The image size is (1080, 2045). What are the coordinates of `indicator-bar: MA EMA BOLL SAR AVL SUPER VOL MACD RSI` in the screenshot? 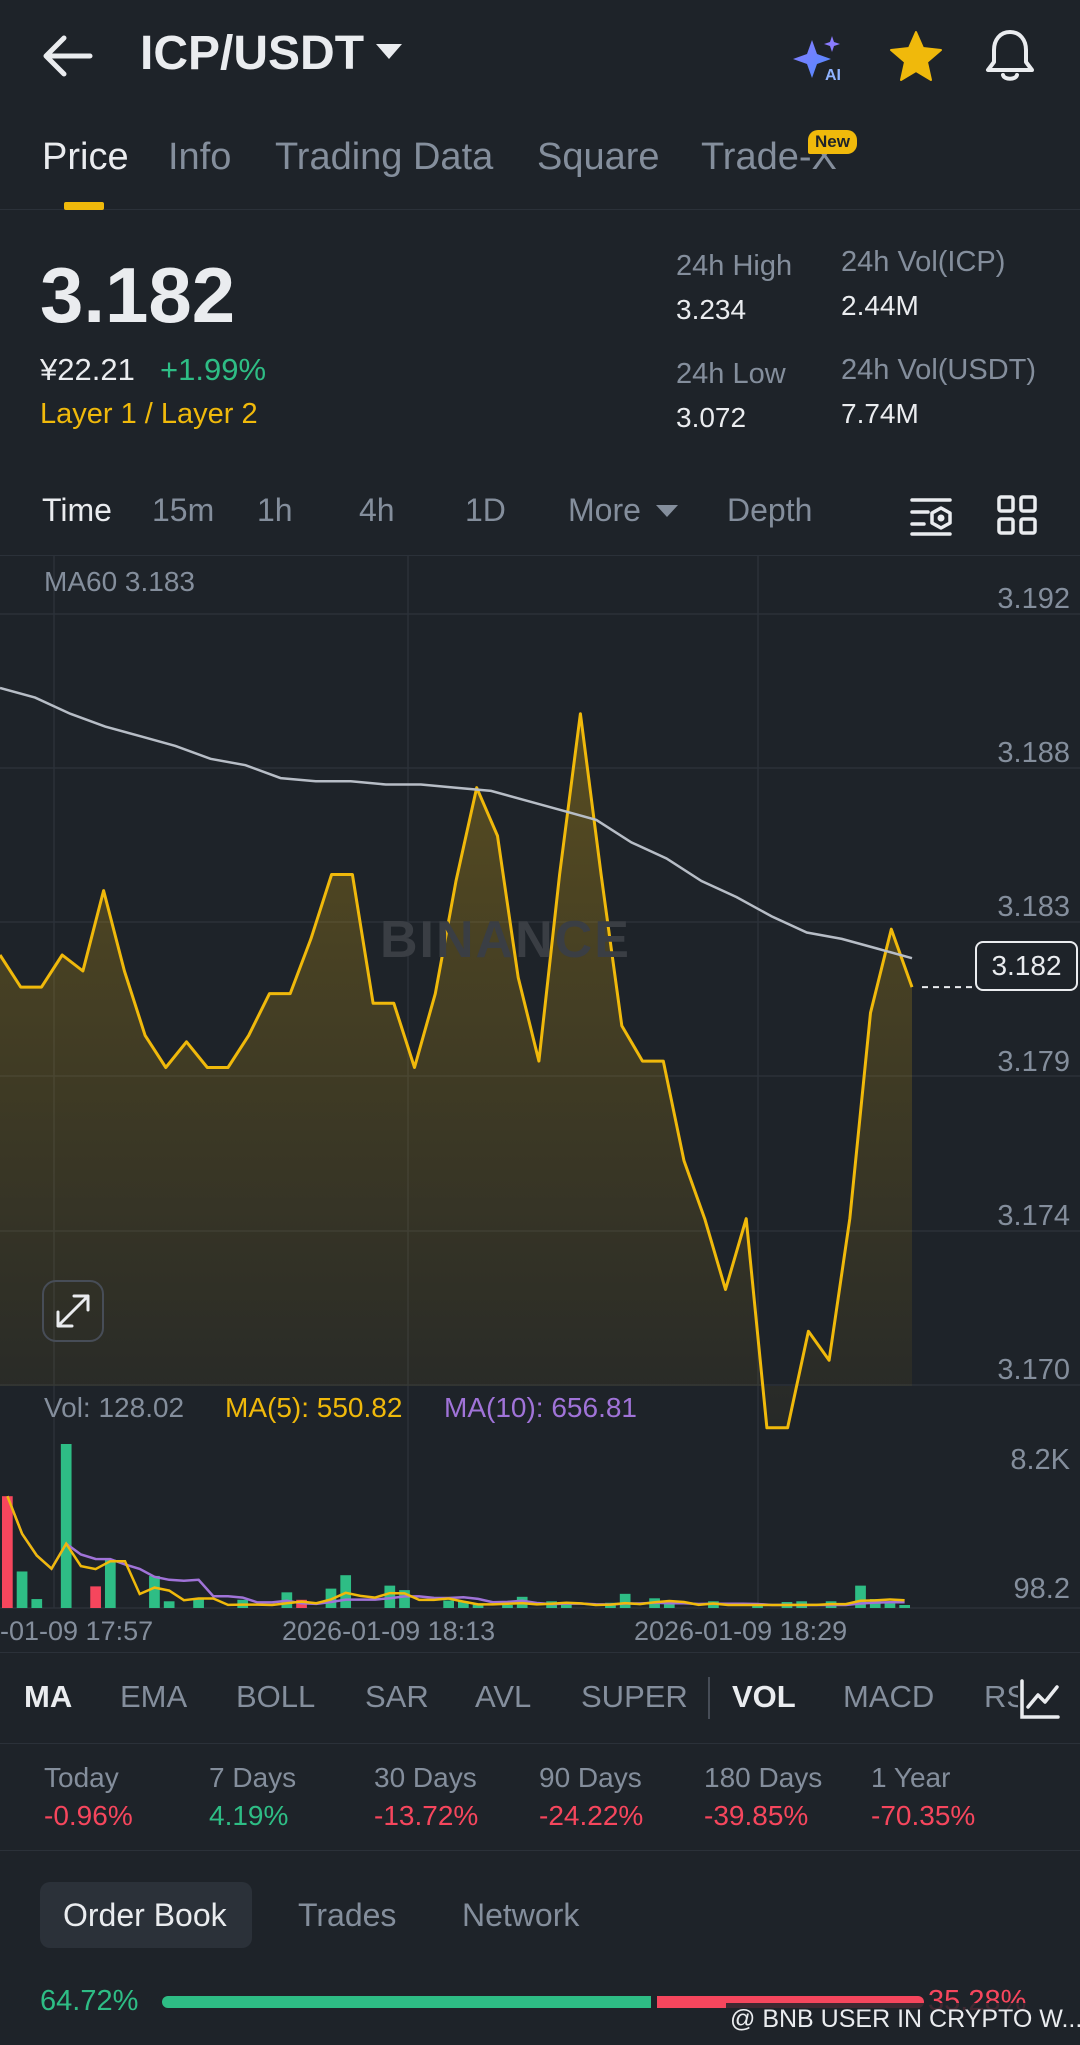 It's located at (540, 1698).